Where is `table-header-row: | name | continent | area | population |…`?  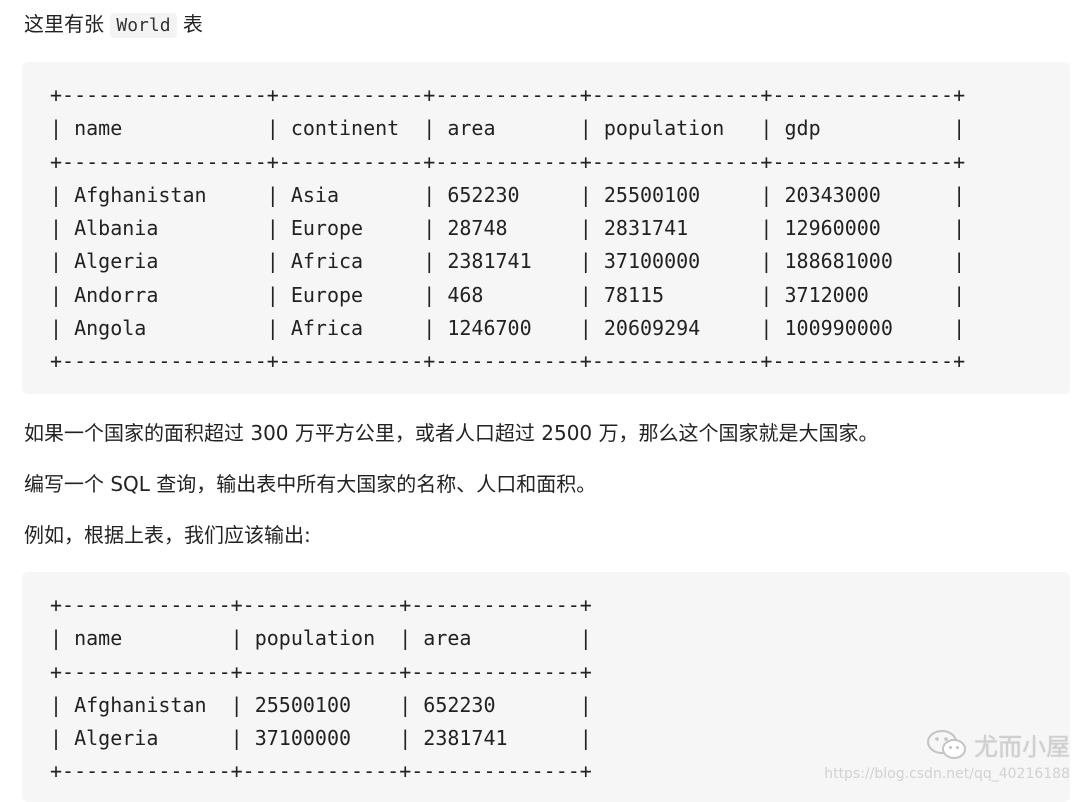 table-header-row: | name | continent | area | population |… is located at coordinates (507, 128).